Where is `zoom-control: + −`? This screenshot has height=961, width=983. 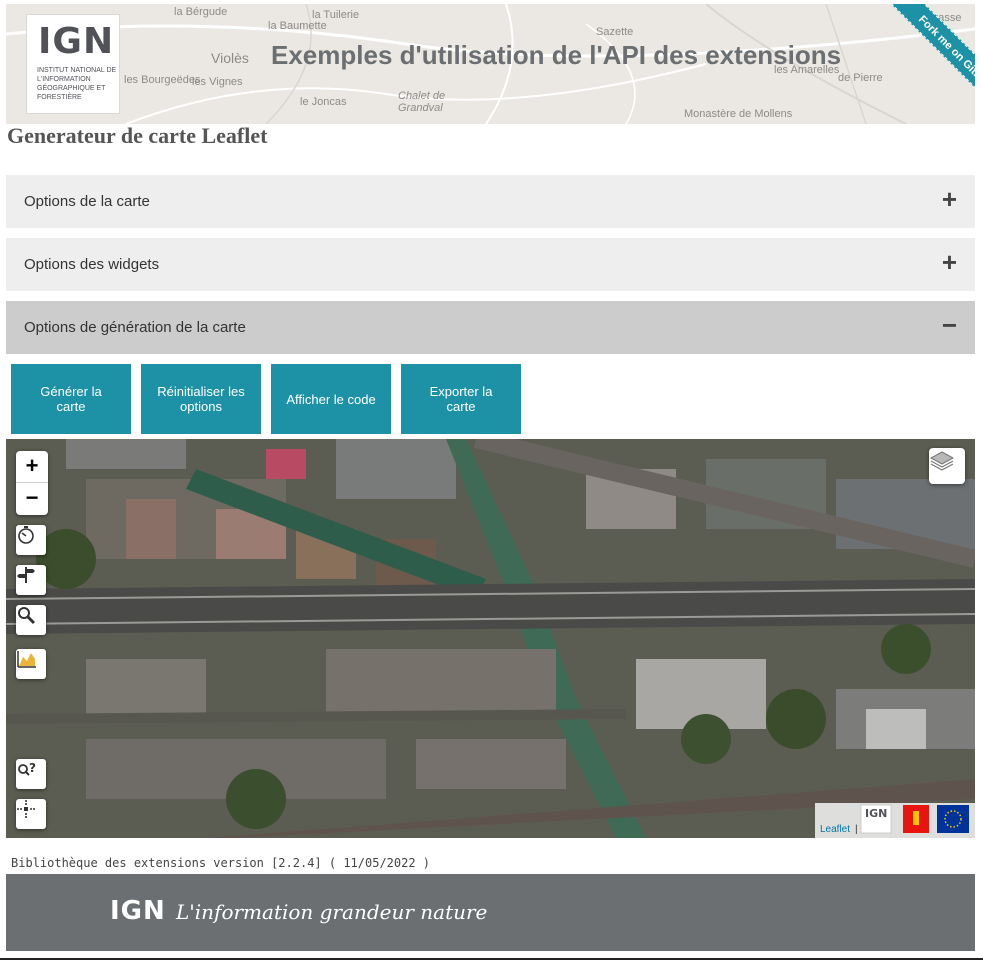 zoom-control: + − is located at coordinates (32, 483).